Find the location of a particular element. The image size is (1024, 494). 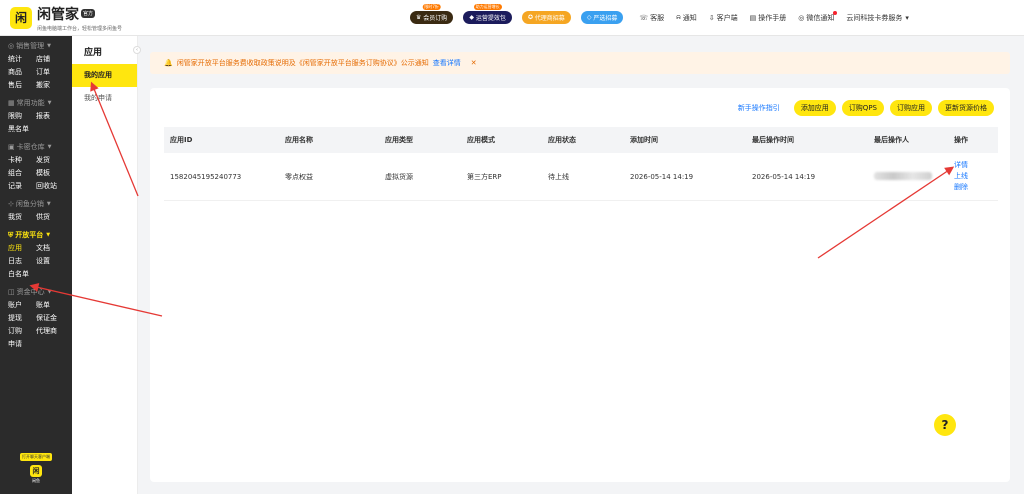

sidebar-item-combo: 组合 is located at coordinates (22, 173).